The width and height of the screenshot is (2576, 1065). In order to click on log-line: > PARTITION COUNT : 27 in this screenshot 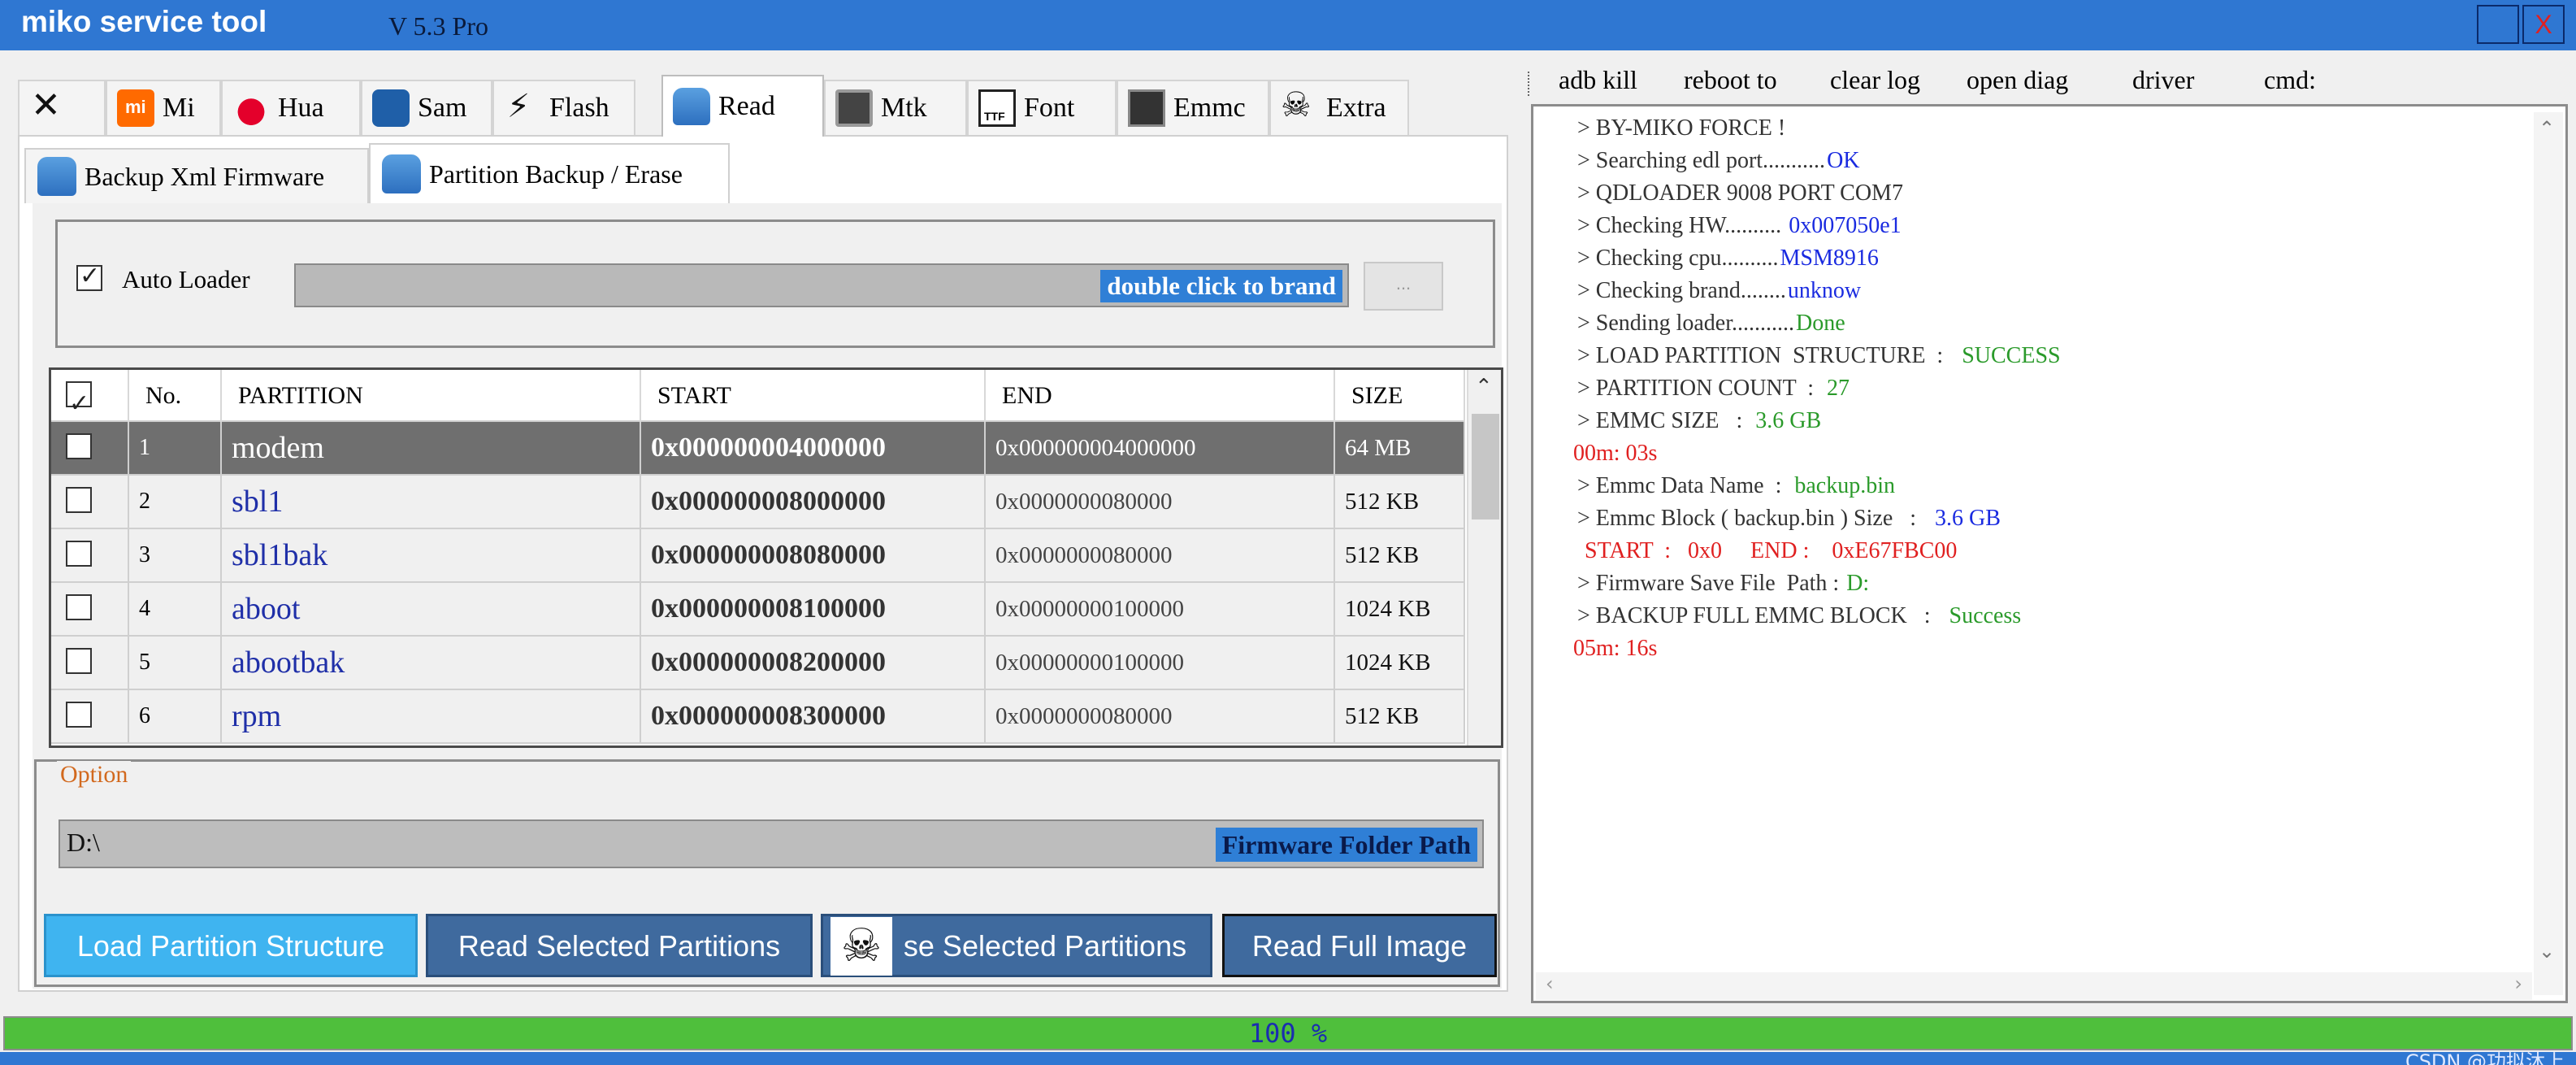, I will do `click(2043, 388)`.